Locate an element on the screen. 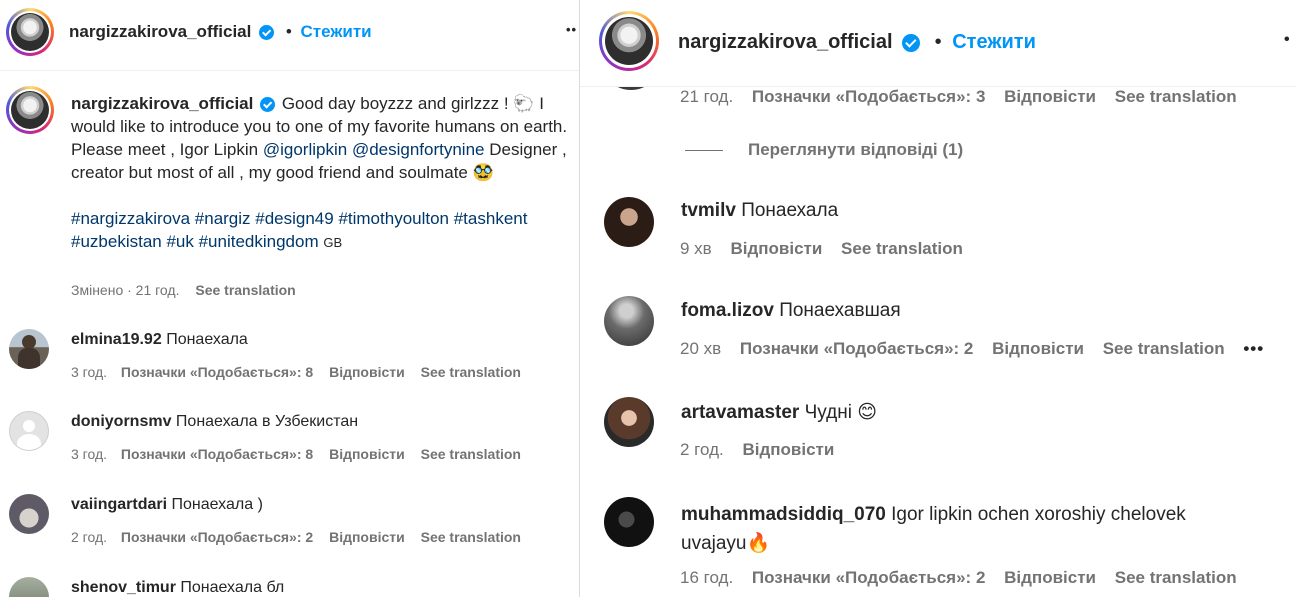 This screenshot has width=1296, height=597. caption-see-translation: See translation is located at coordinates (245, 290).